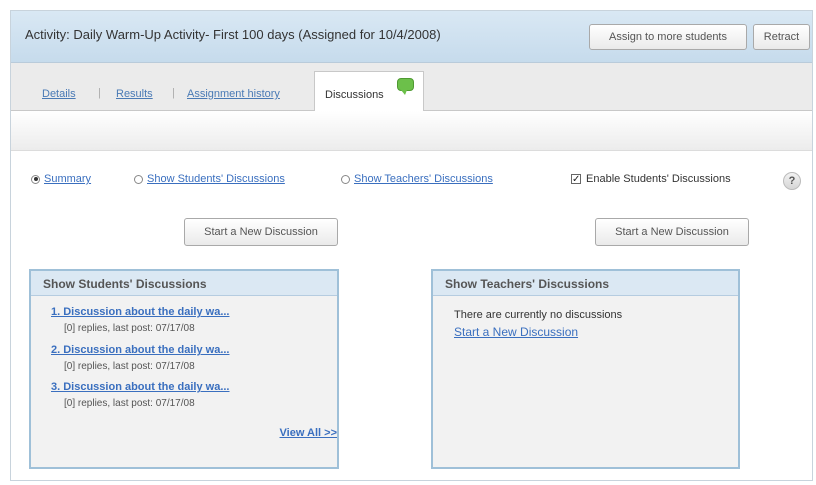 Image resolution: width=816 pixels, height=485 pixels. Describe the element at coordinates (216, 179) in the screenshot. I see `students-link: Show Students' Discussions` at that location.